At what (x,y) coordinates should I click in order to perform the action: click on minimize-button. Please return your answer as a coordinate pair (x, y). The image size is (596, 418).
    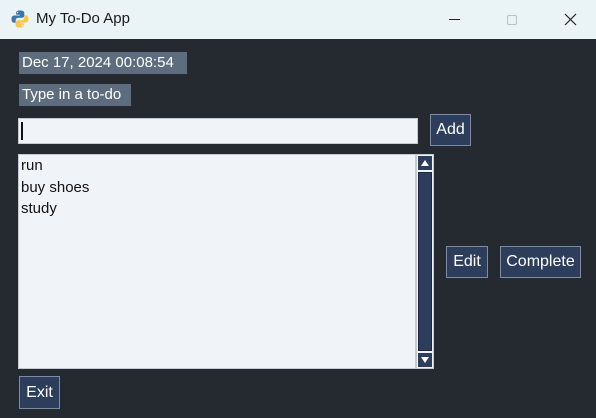
    Looking at the image, I should click on (454, 19).